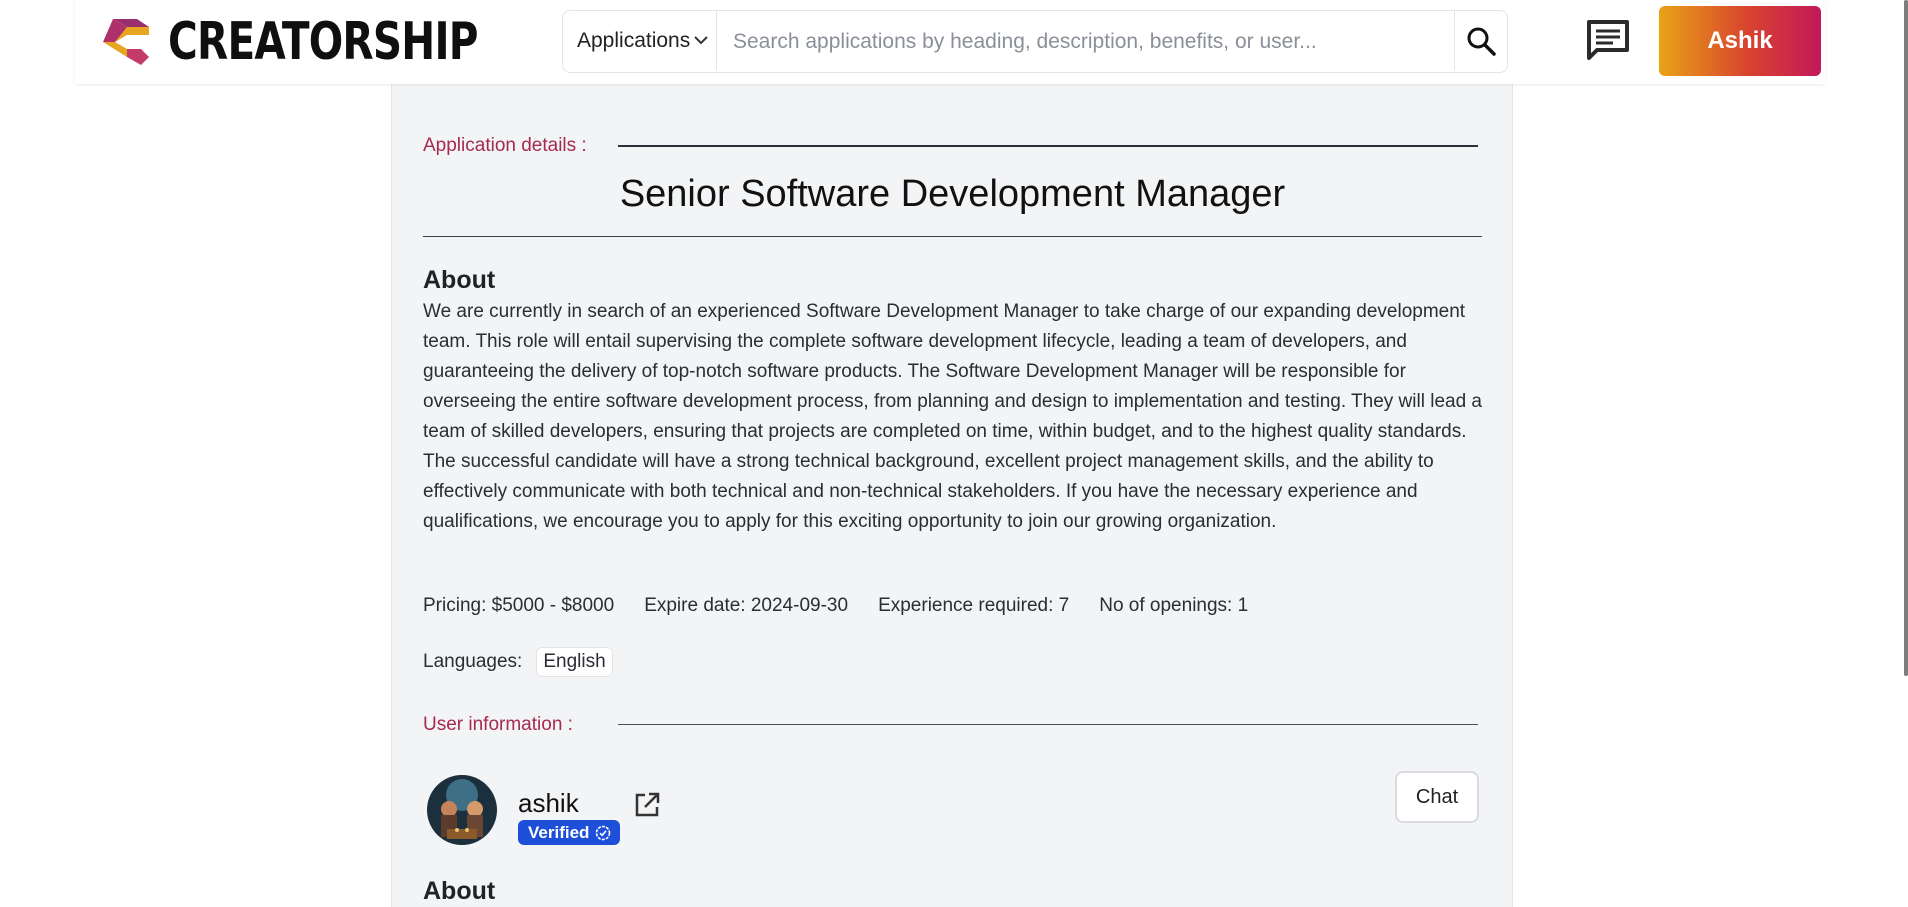 The image size is (1908, 907). Describe the element at coordinates (1906, 338) in the screenshot. I see `scrollbar-thumb` at that location.